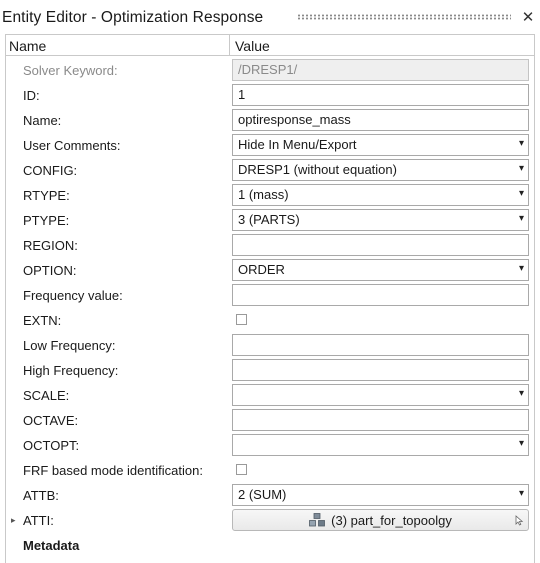 The width and height of the screenshot is (540, 563). I want to click on row-name: Name: optiresponse_mass, so click(270, 120).